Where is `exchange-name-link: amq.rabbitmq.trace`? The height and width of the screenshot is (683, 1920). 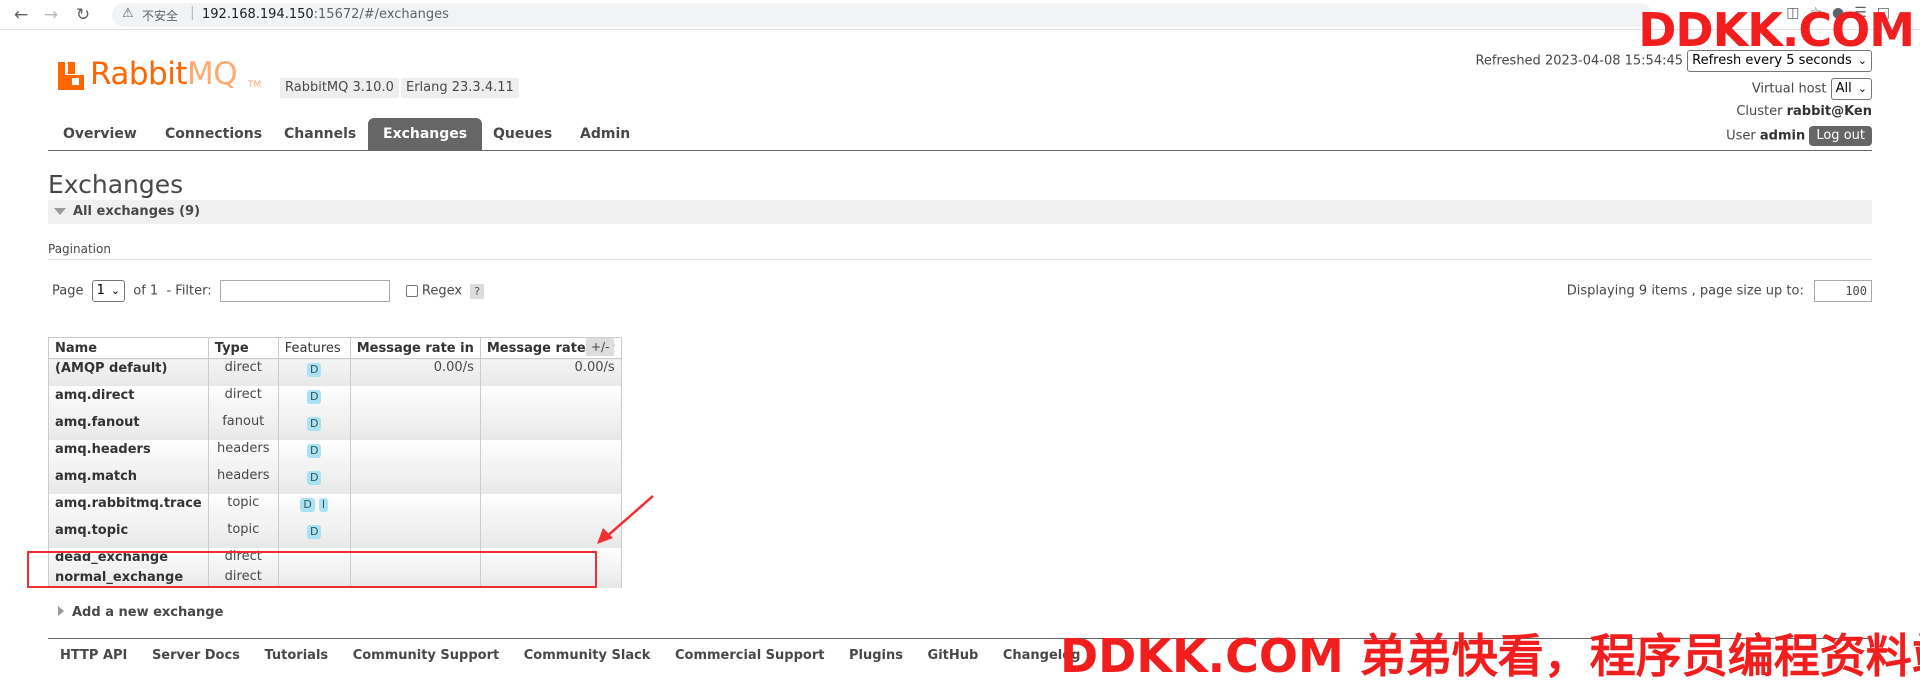 exchange-name-link: amq.rabbitmq.trace is located at coordinates (128, 507).